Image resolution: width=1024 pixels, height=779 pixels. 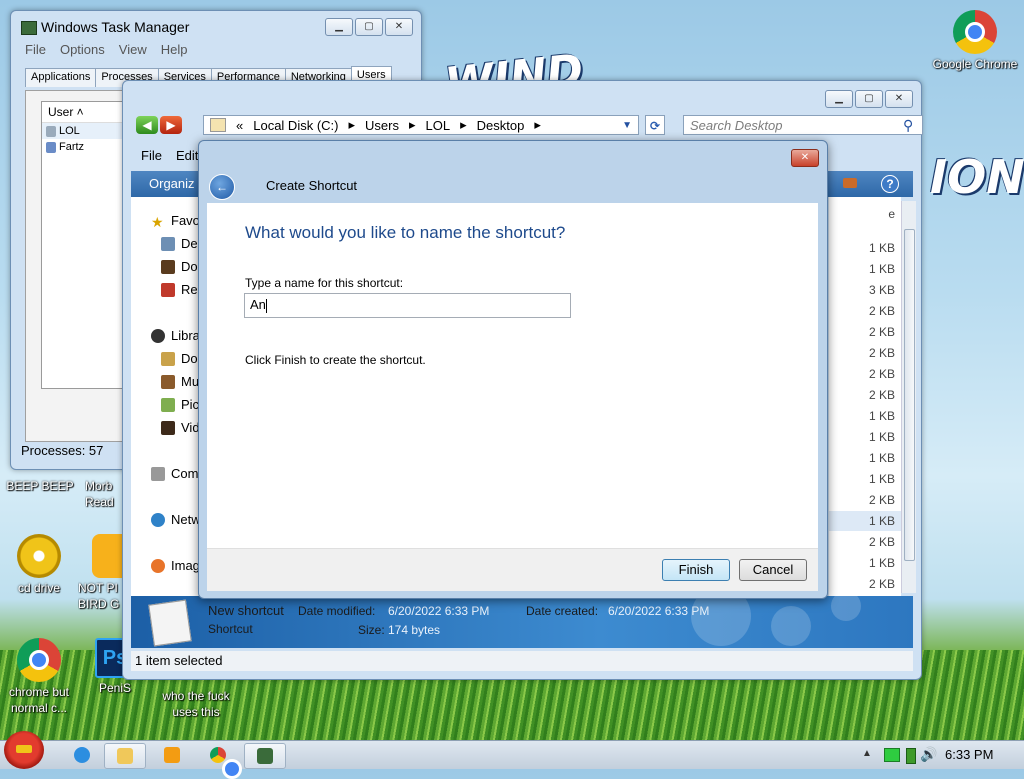 I want to click on battery-icon, so click(x=911, y=756).